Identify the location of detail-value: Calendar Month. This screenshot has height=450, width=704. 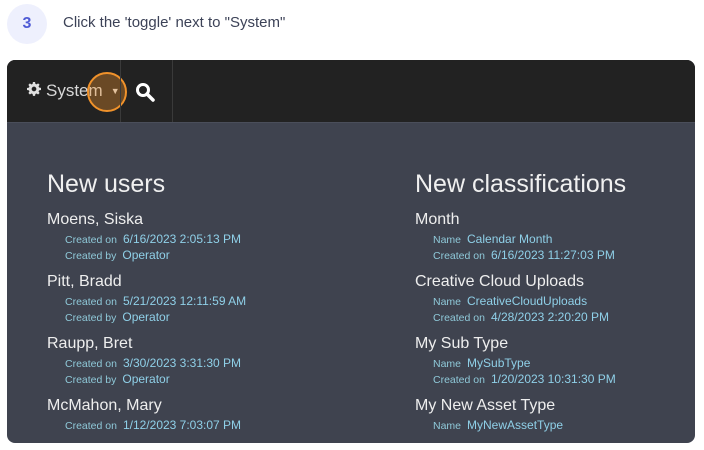
(510, 239).